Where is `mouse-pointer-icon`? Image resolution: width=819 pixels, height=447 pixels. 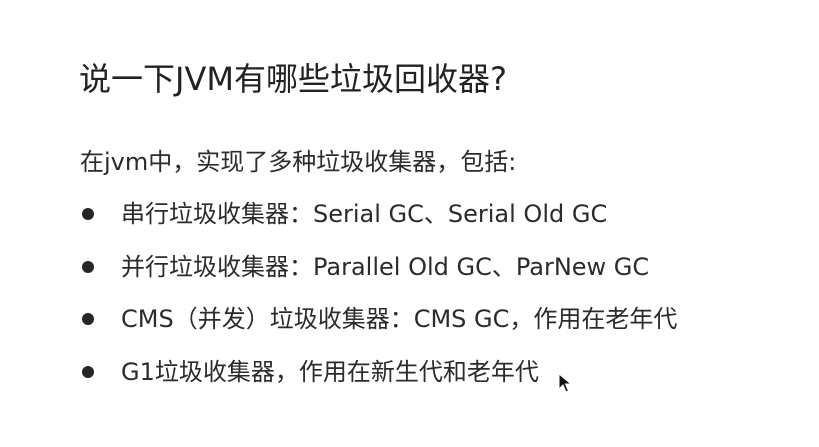
mouse-pointer-icon is located at coordinates (565, 383).